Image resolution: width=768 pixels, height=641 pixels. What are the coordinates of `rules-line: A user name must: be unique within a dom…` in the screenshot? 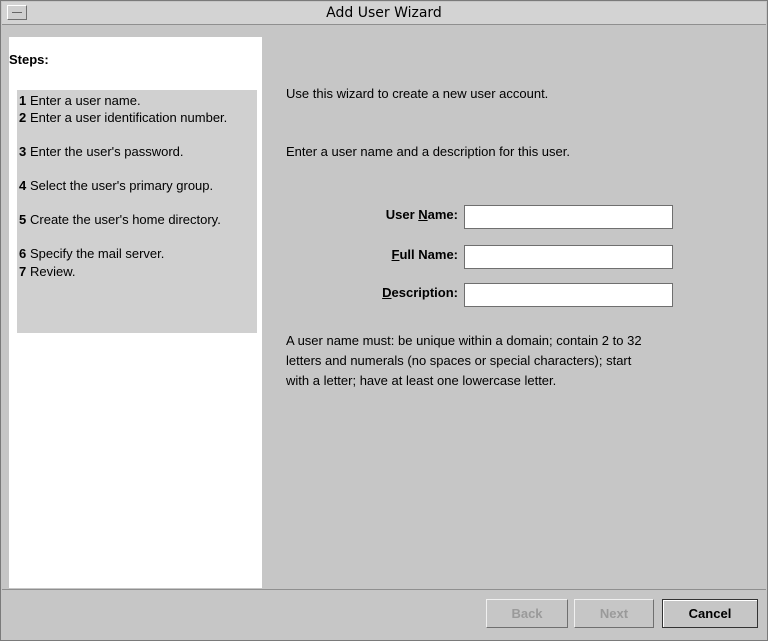 It's located at (464, 340).